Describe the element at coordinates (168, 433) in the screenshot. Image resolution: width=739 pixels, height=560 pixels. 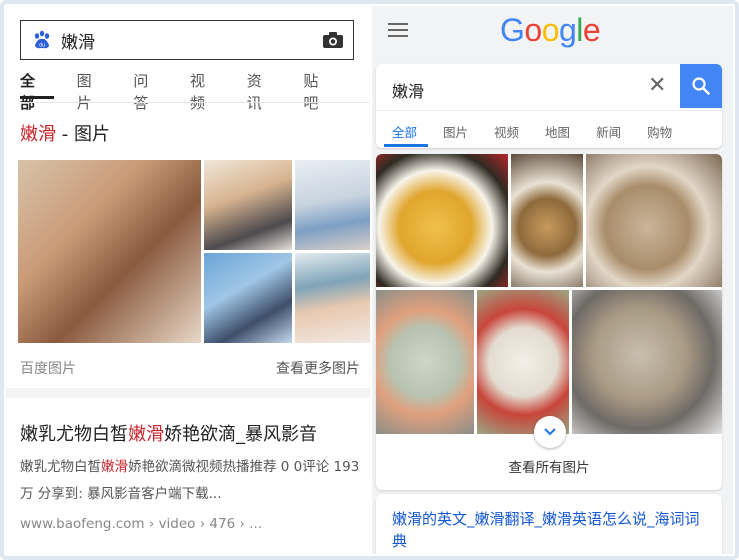
I see `result-title-link: 嫩乳尤物白皙嫩滑娇艳欲滴_暴风影音` at that location.